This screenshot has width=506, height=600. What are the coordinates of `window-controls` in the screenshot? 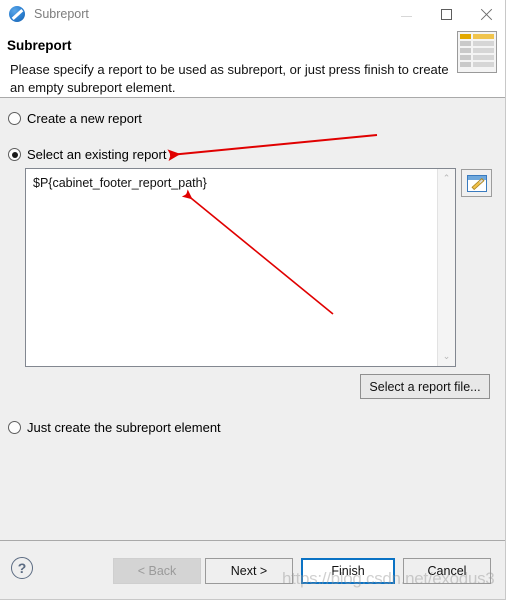 It's located at (445, 14).